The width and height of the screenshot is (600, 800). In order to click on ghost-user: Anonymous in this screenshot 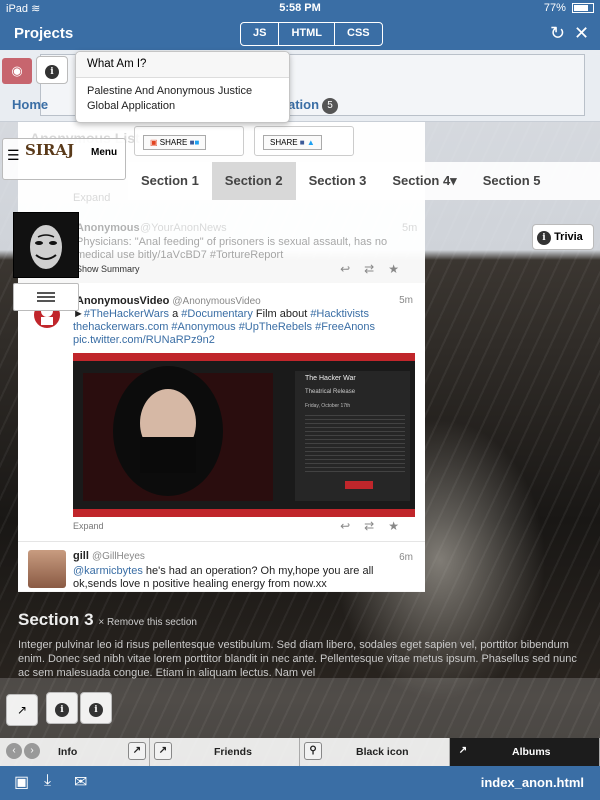, I will do `click(108, 228)`.